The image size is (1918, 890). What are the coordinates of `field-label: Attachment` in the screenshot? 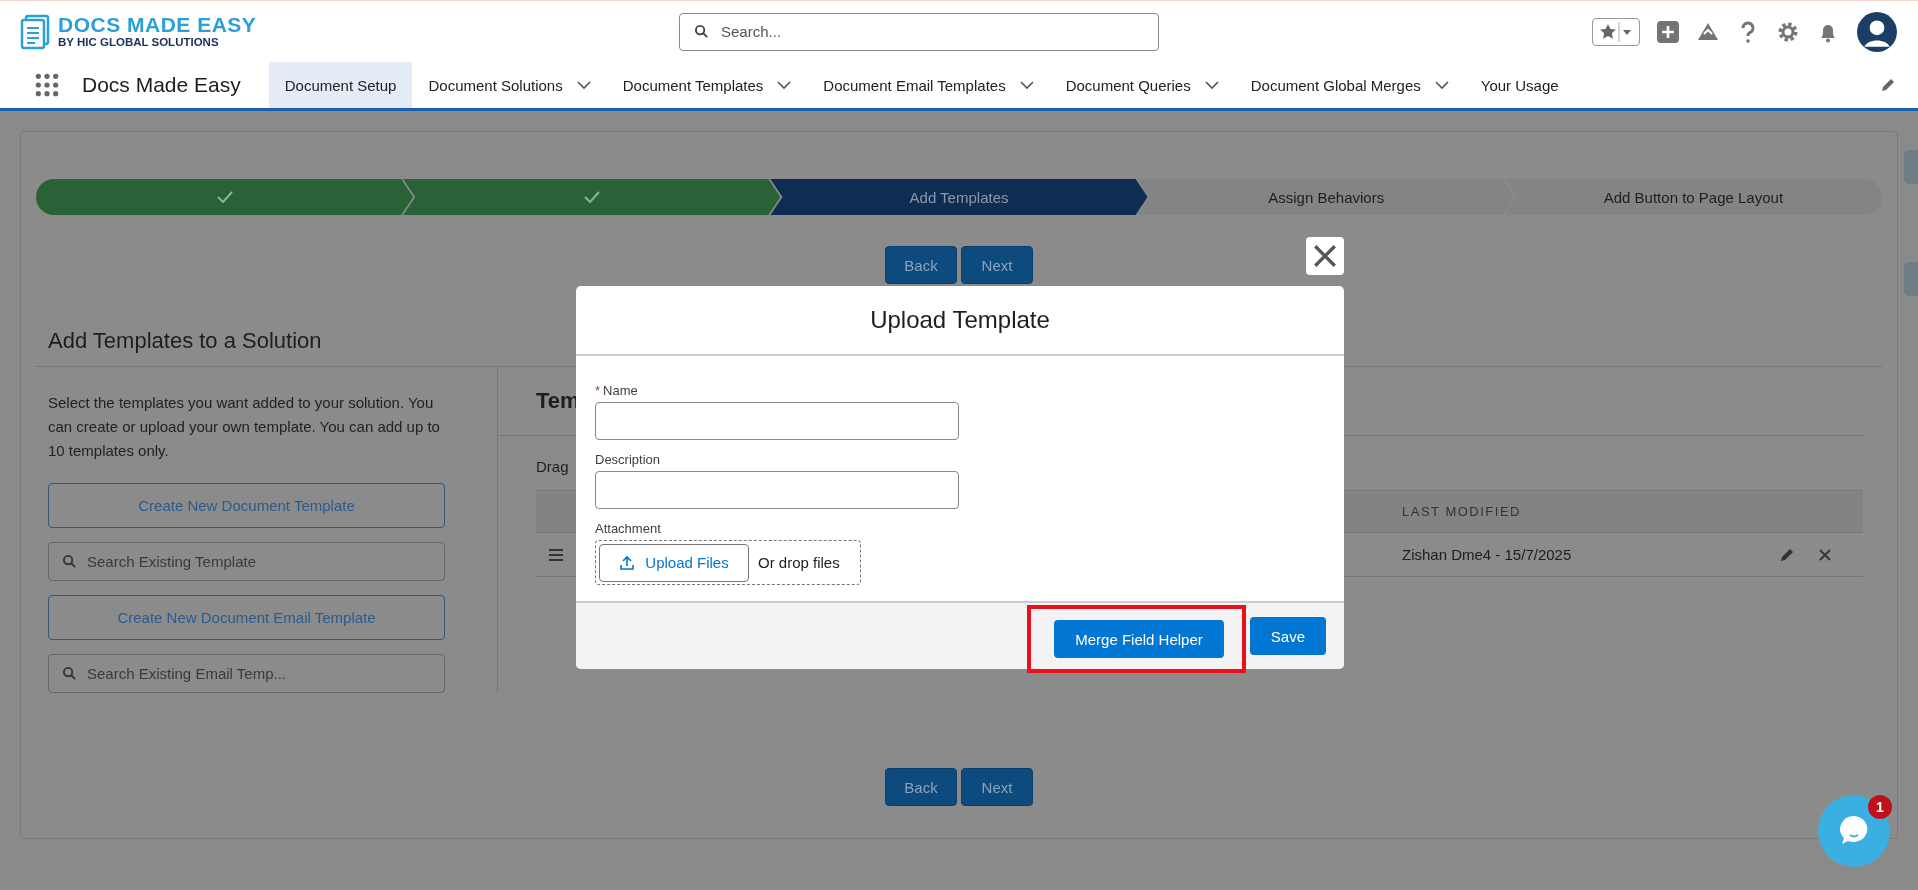 It's located at (628, 528).